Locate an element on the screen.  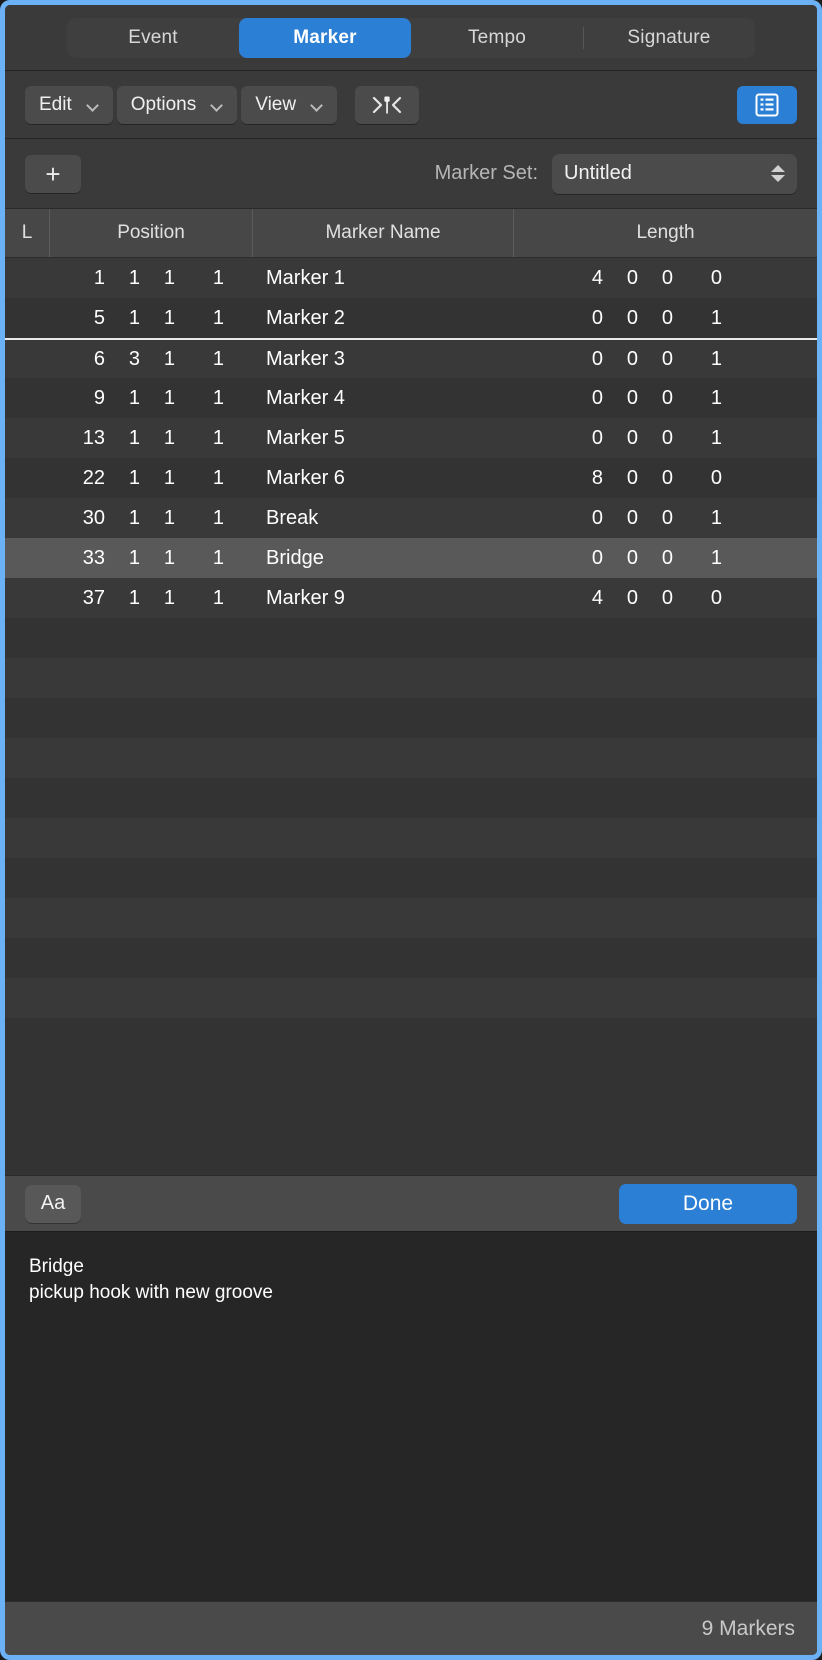
cell-marker-name: Marker 1 is located at coordinates (382, 278).